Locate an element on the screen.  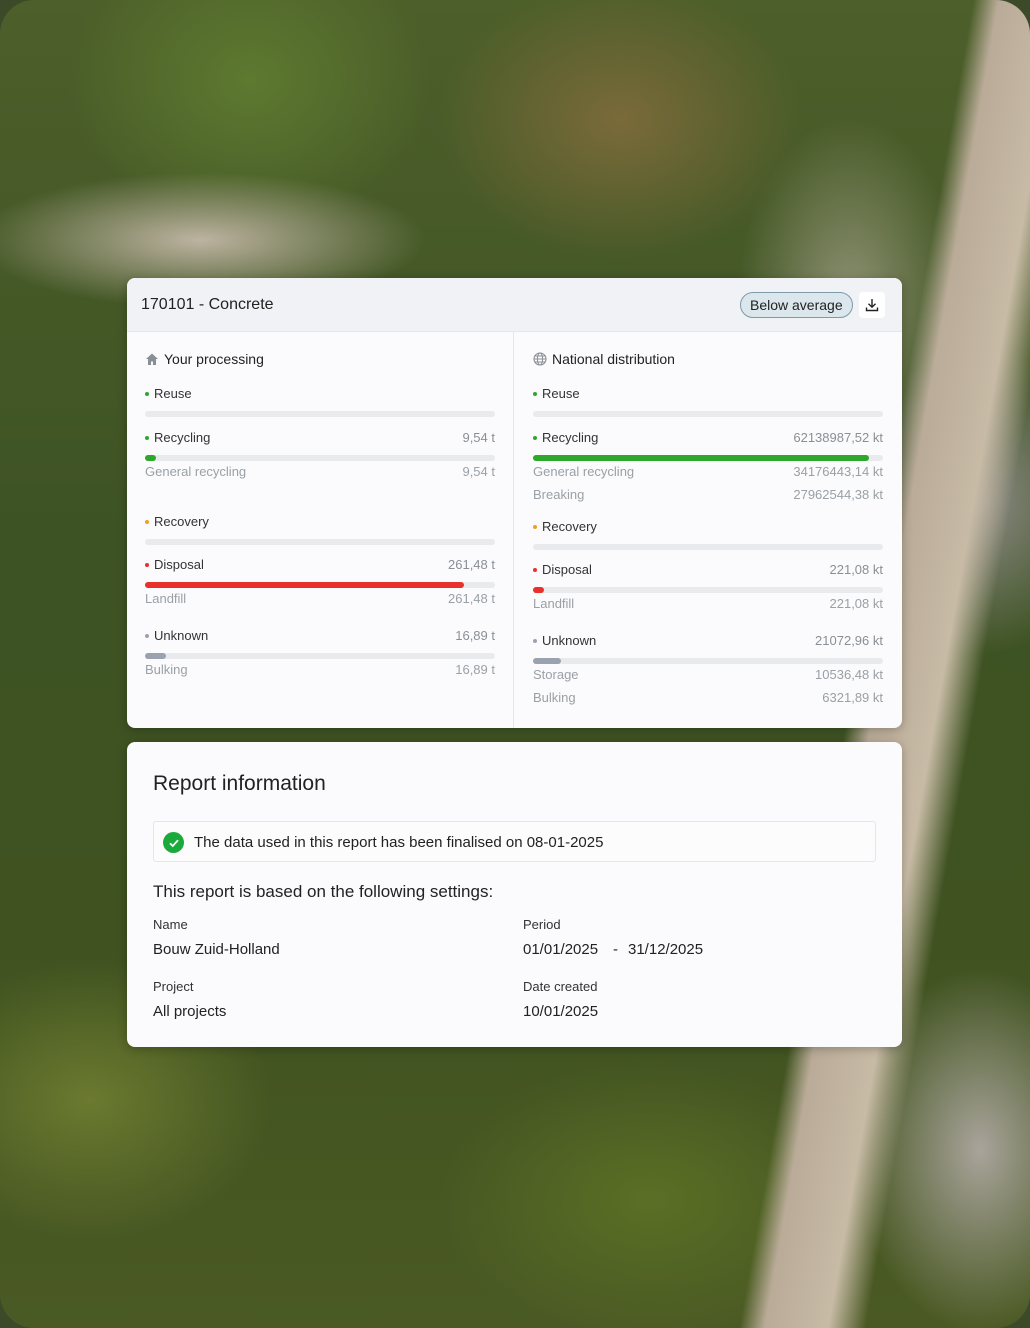
recycling-value: 9,54 t is located at coordinates (478, 437).